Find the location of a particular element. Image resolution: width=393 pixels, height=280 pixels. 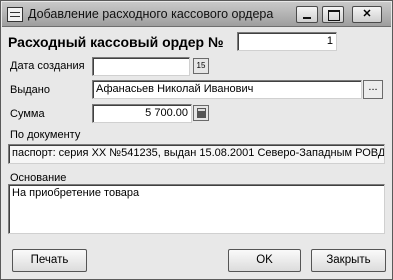

close-window-button: ✕ is located at coordinates (367, 14).